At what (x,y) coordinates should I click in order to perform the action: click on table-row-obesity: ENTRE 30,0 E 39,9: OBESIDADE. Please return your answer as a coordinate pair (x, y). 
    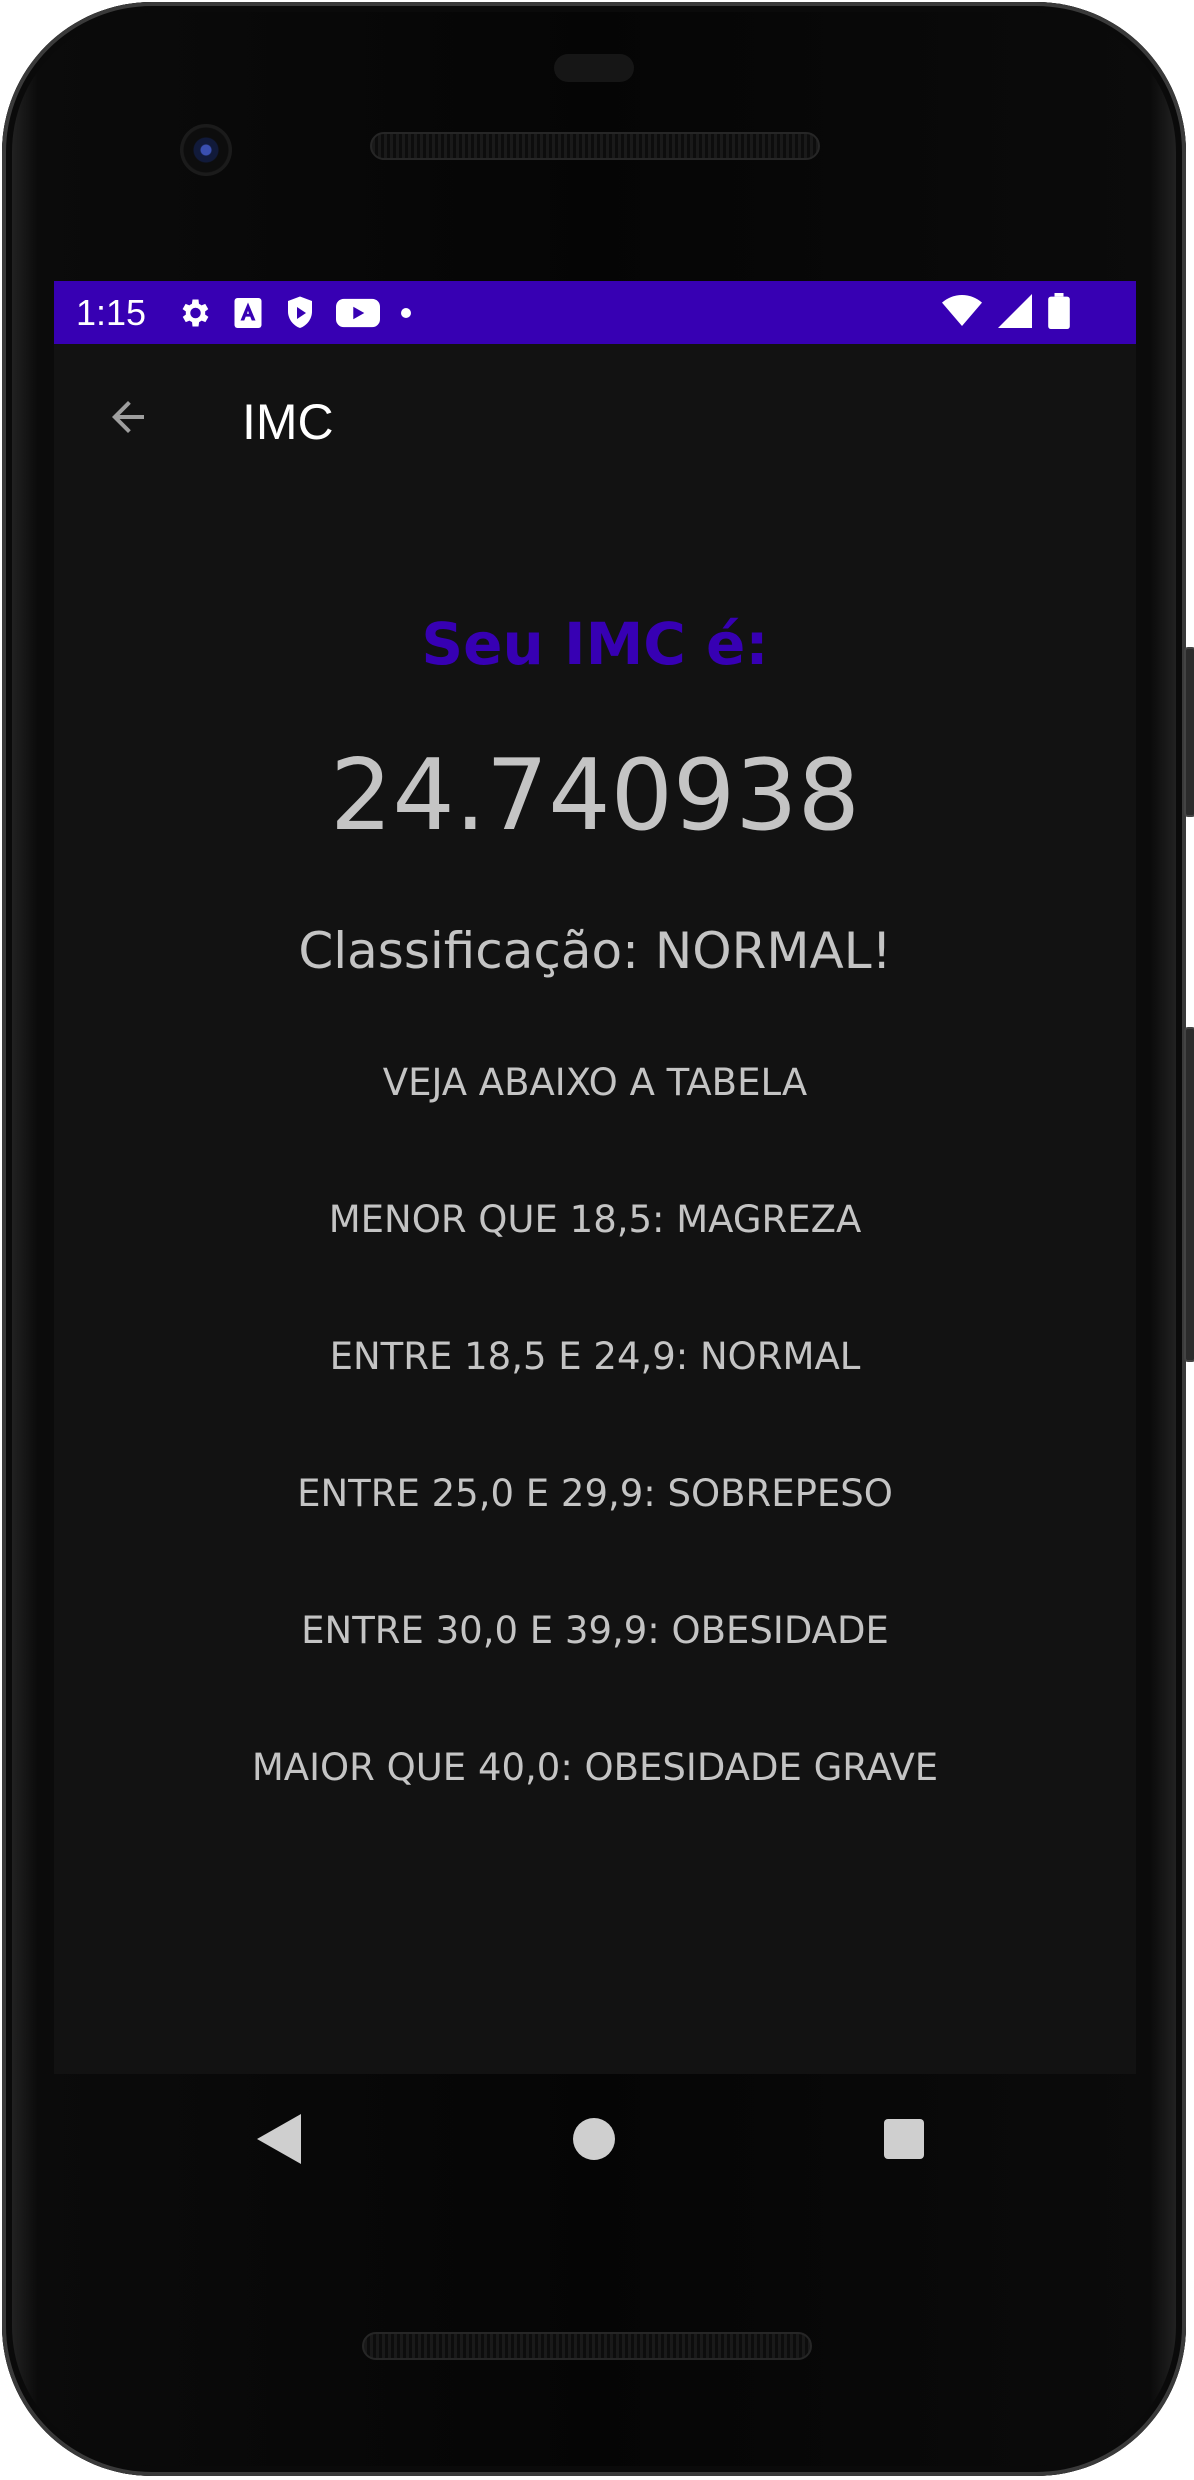
    Looking at the image, I should click on (595, 1630).